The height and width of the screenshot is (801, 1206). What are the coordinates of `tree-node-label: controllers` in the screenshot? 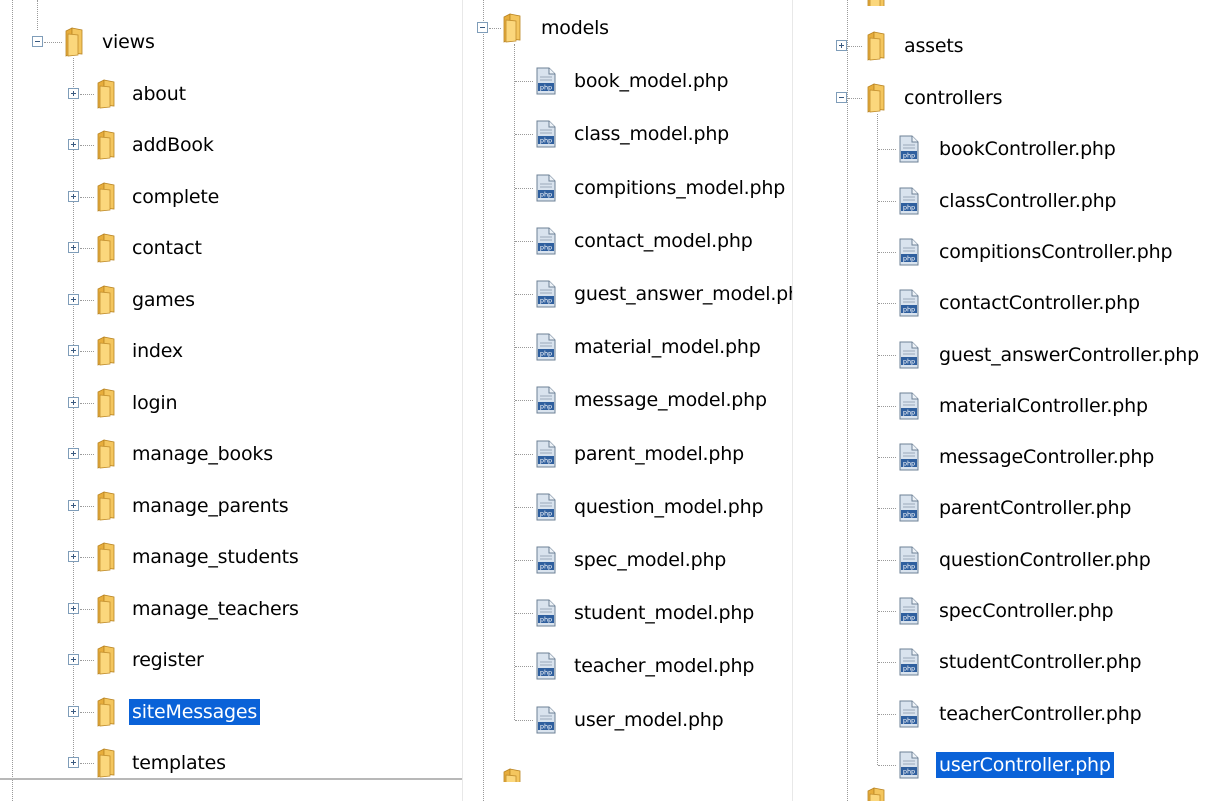 It's located at (953, 98).